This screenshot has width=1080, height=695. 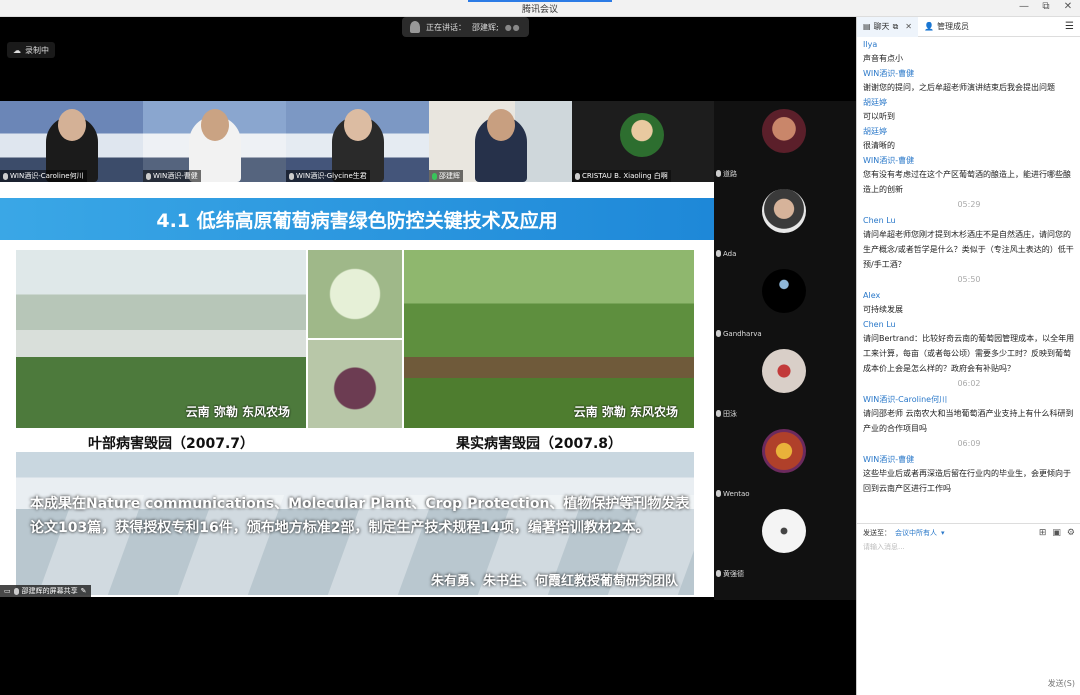 I want to click on participant-name: 邵建辉, so click(x=446, y=176).